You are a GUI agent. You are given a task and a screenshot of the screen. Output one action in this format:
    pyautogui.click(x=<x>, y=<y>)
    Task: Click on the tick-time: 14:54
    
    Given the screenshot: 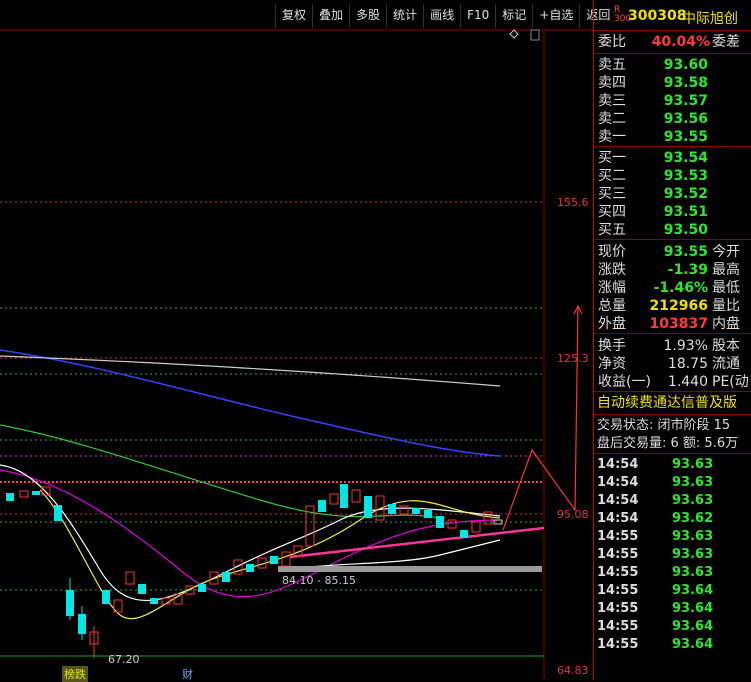 What is the action you would take?
    pyautogui.click(x=618, y=500)
    